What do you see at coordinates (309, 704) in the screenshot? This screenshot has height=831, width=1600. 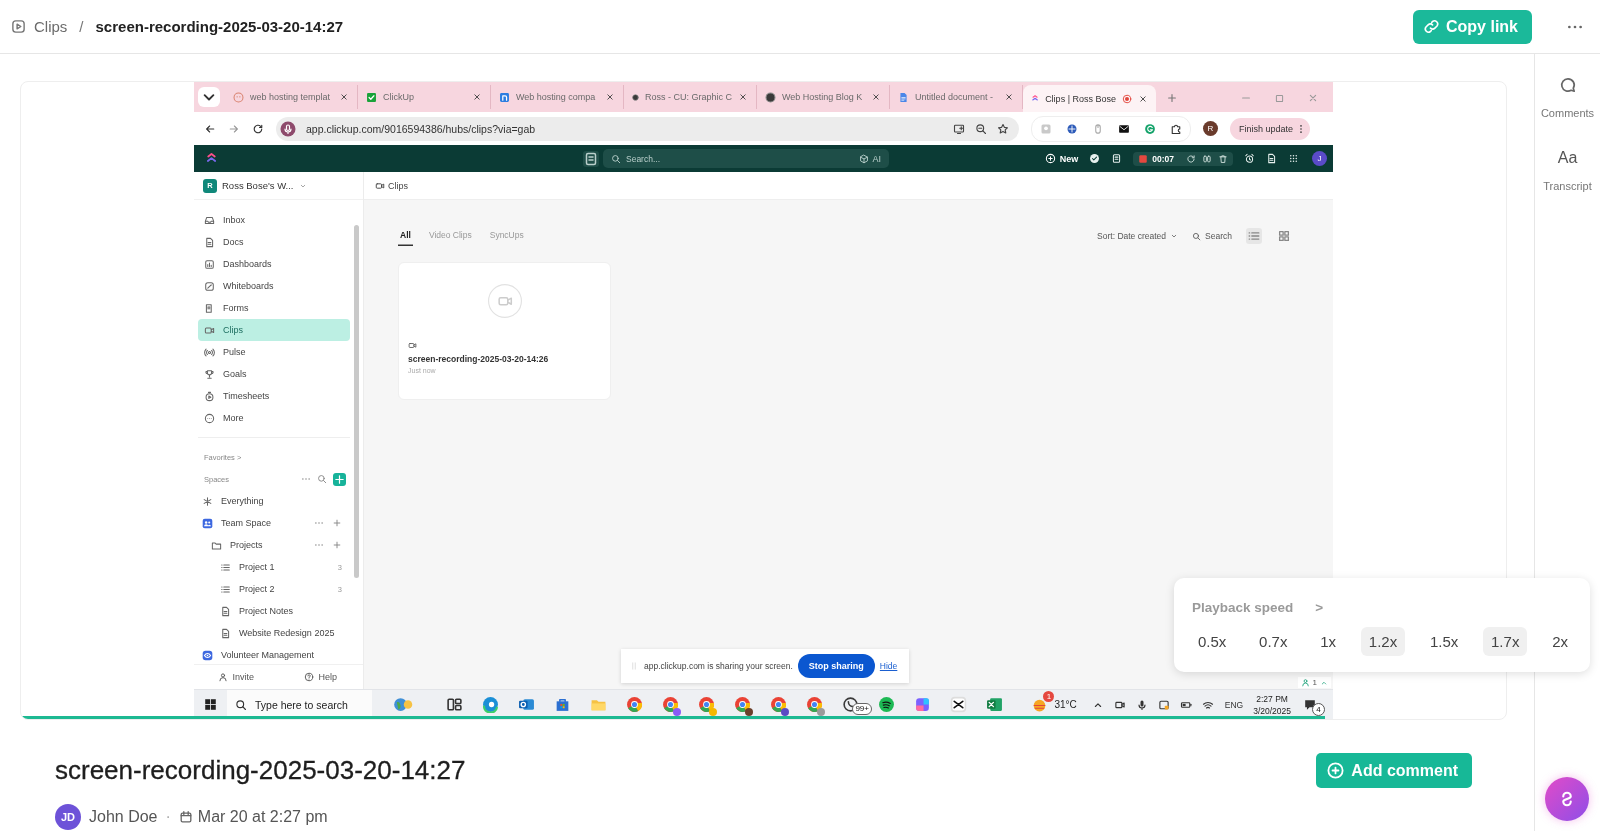 I see `search-input: Type here to search` at bounding box center [309, 704].